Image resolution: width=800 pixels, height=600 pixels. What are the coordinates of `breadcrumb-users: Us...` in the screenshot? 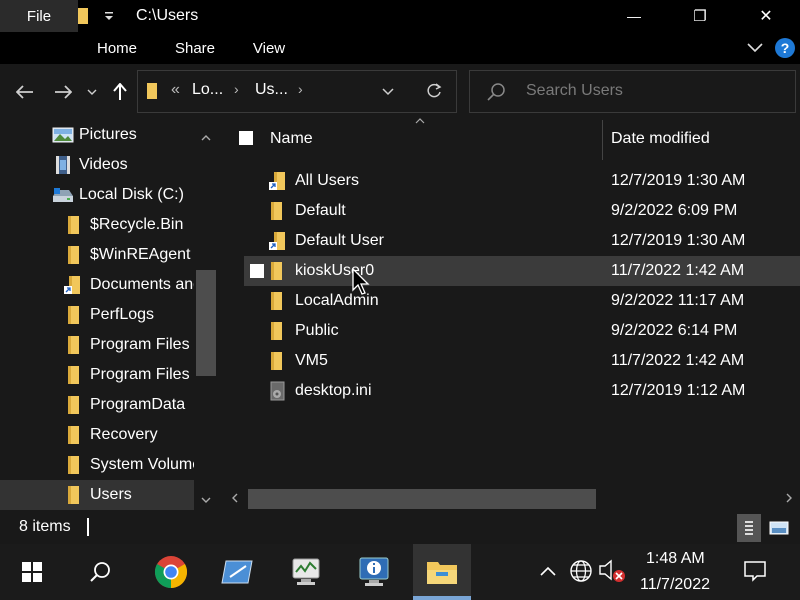 It's located at (271, 90).